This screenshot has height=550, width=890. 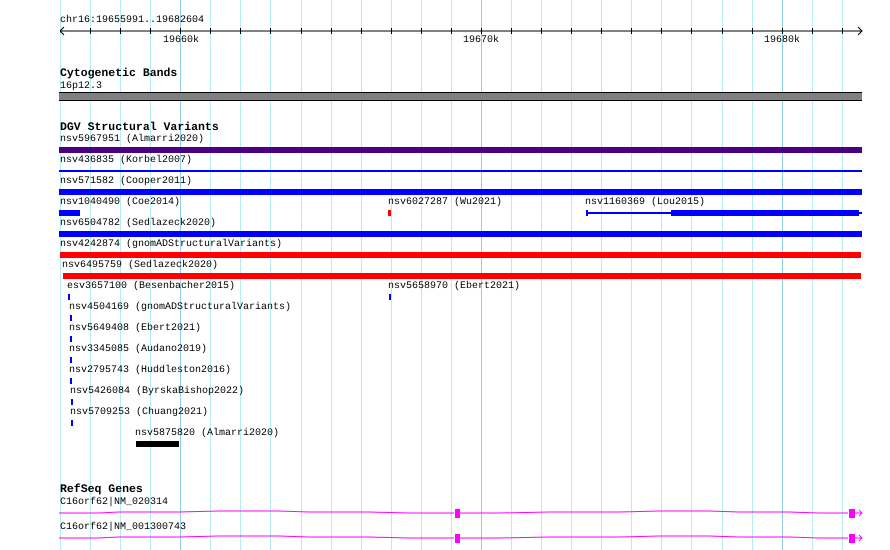 I want to click on variant-label: nsv5709253 (Chuang2021), so click(x=139, y=412).